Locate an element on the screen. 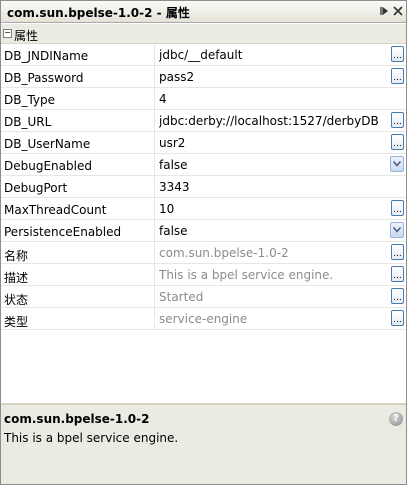  pin-icon is located at coordinates (384, 11).